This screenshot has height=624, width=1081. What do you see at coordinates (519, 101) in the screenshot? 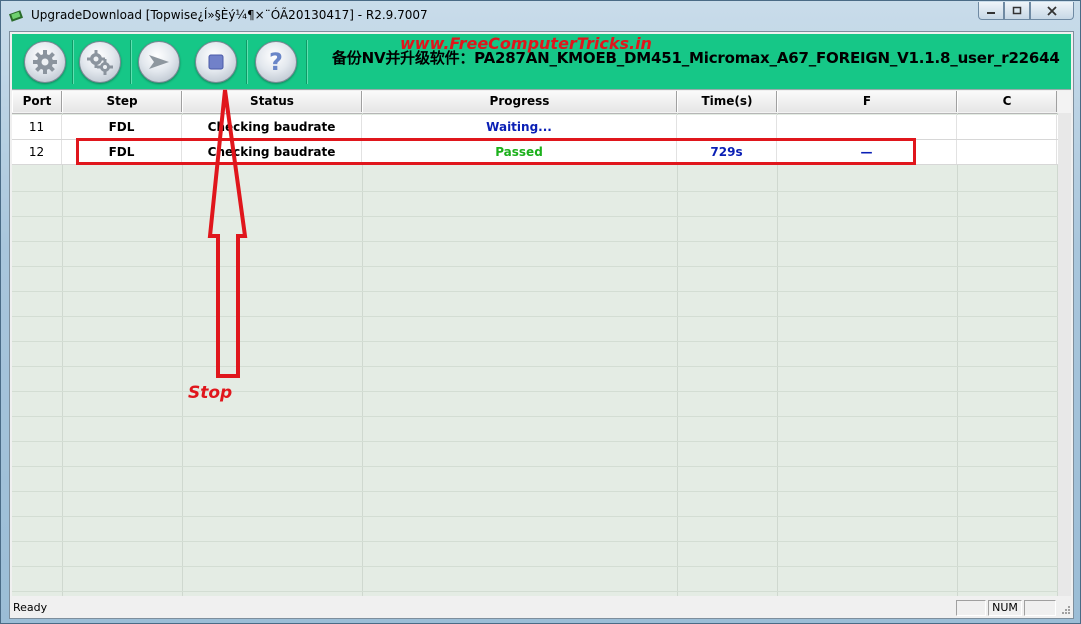
I see `column-header-progress: Progress` at bounding box center [519, 101].